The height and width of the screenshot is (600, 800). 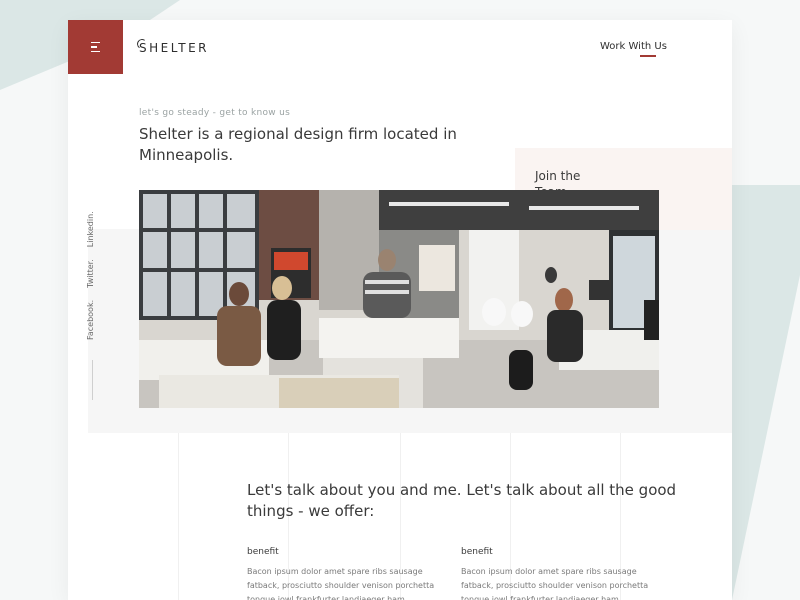 I want to click on menu-button, so click(x=95, y=47).